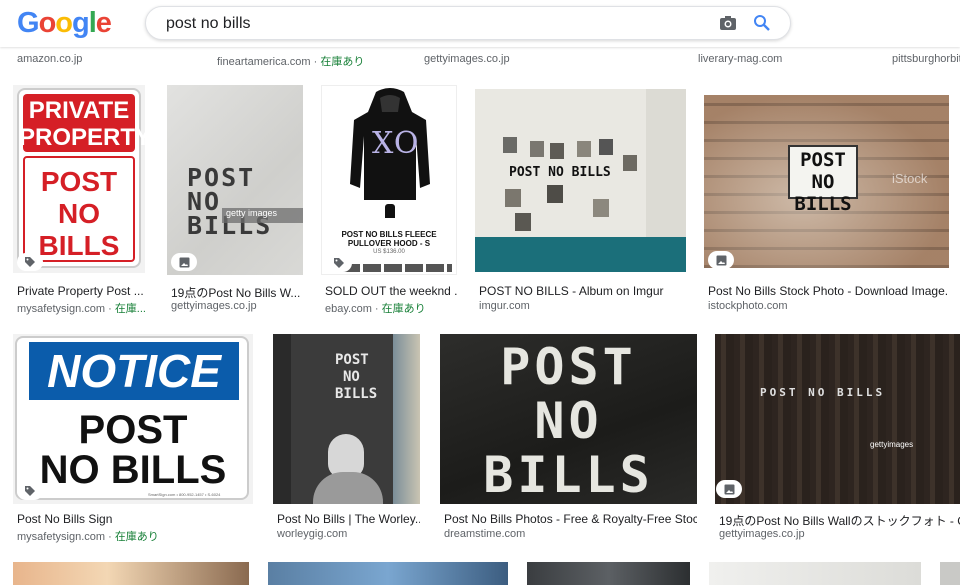  What do you see at coordinates (290, 61) in the screenshot?
I see `result-source: fineartamerica.com · 在庫あり` at bounding box center [290, 61].